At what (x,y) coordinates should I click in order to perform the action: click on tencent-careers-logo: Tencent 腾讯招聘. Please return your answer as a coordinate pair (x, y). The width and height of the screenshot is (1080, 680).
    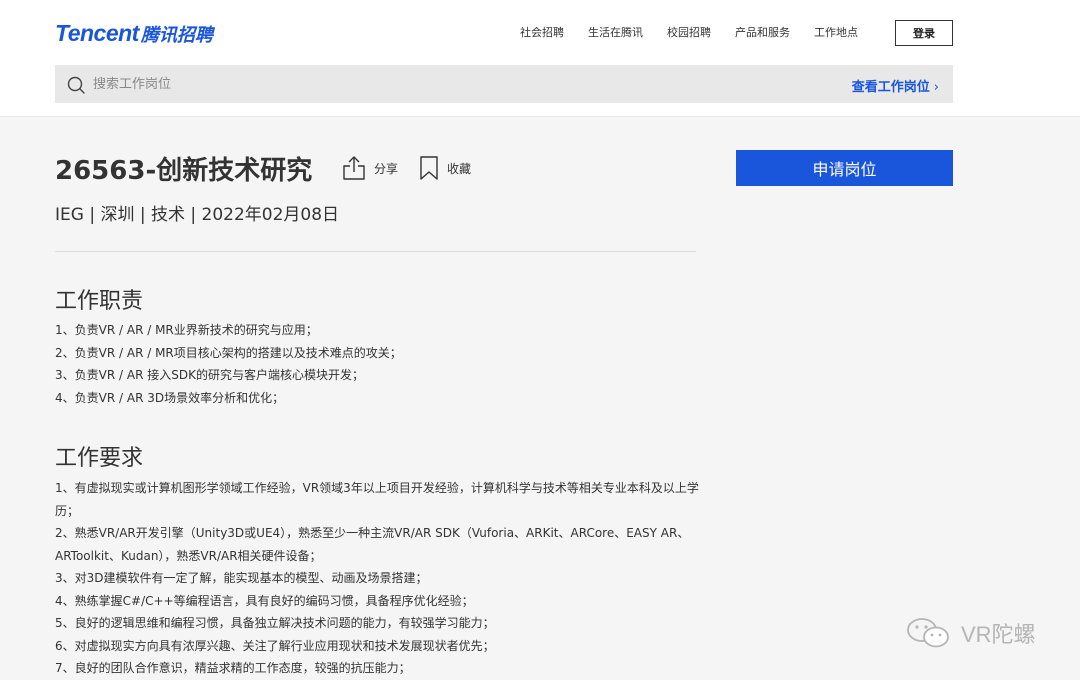
    Looking at the image, I should click on (134, 33).